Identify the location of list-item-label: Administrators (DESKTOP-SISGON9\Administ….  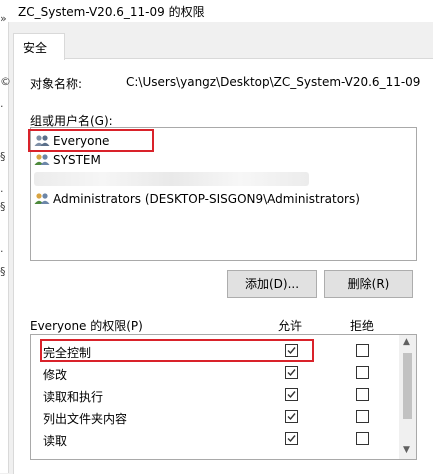
(206, 199).